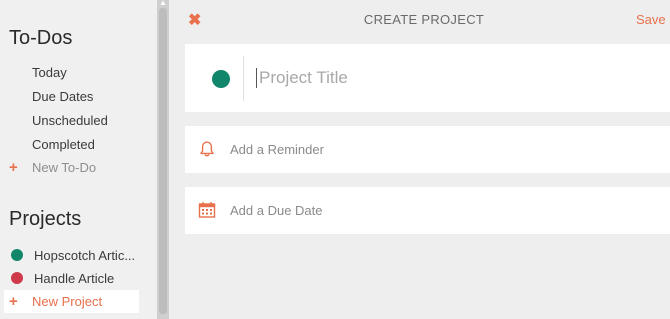 Image resolution: width=670 pixels, height=319 pixels. I want to click on scroll-up-arrow-icon: ▲, so click(163, 3).